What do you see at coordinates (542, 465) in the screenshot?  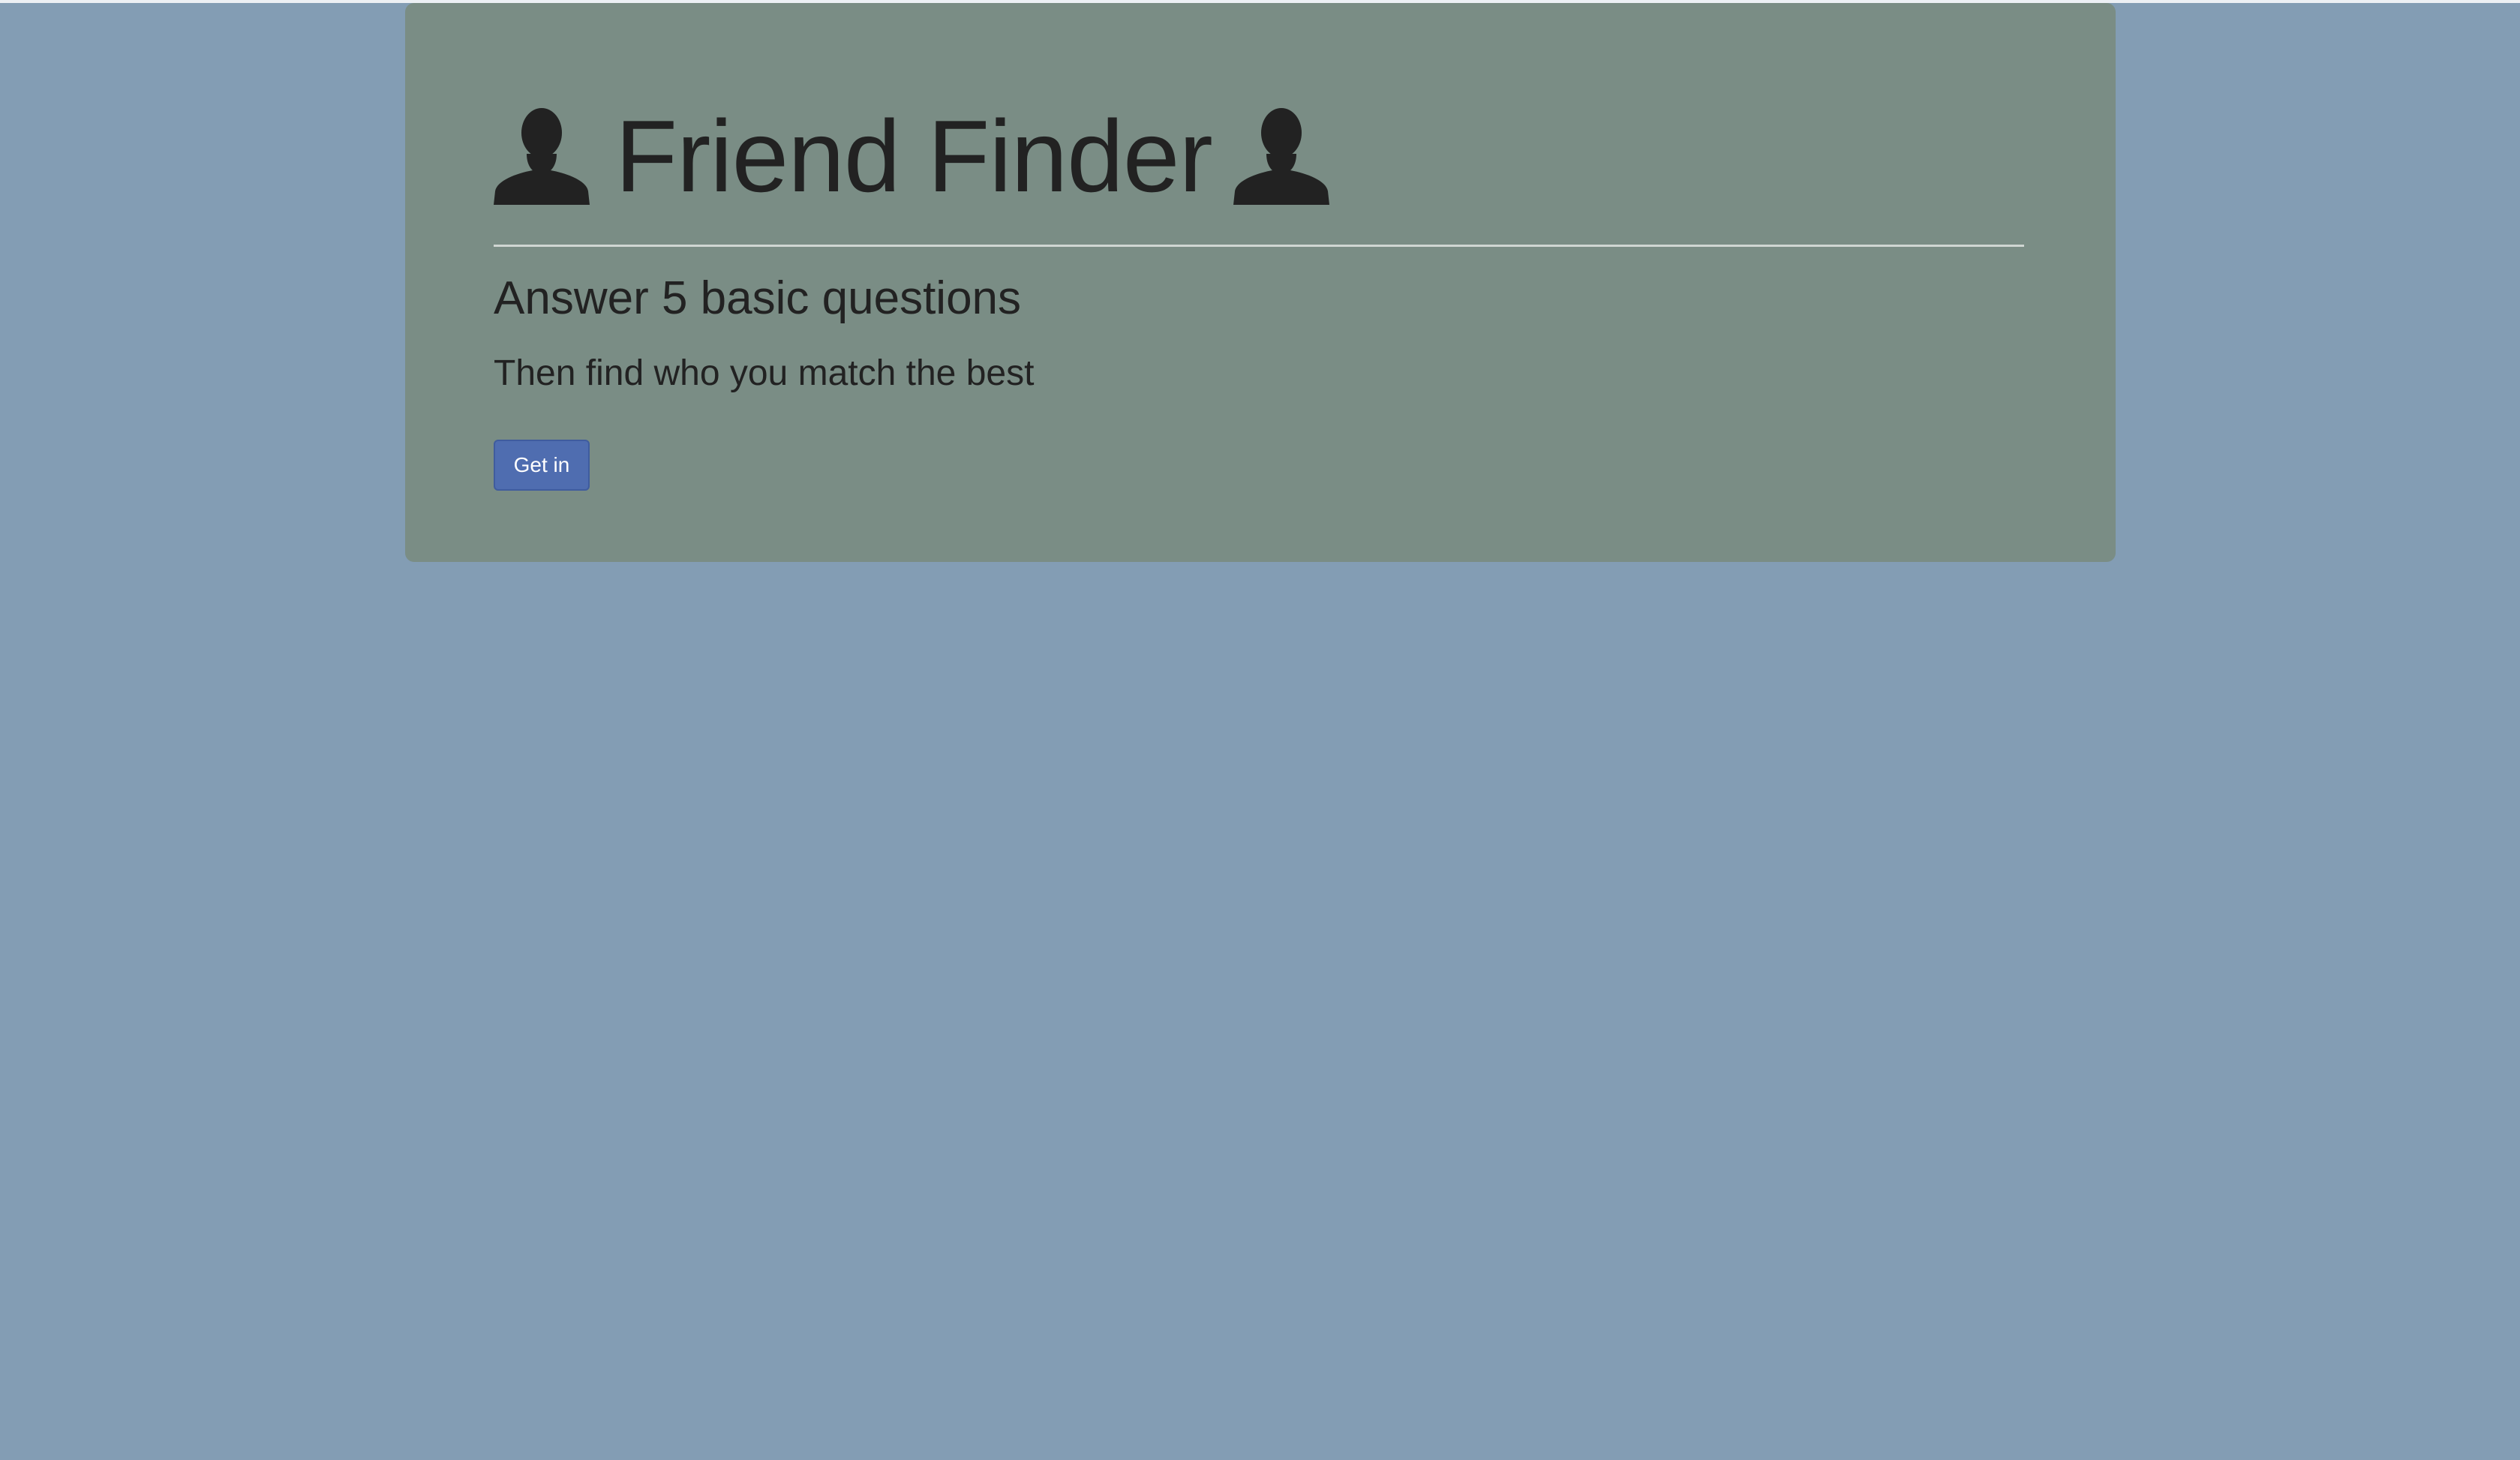 I see `get-in-button: Get in` at bounding box center [542, 465].